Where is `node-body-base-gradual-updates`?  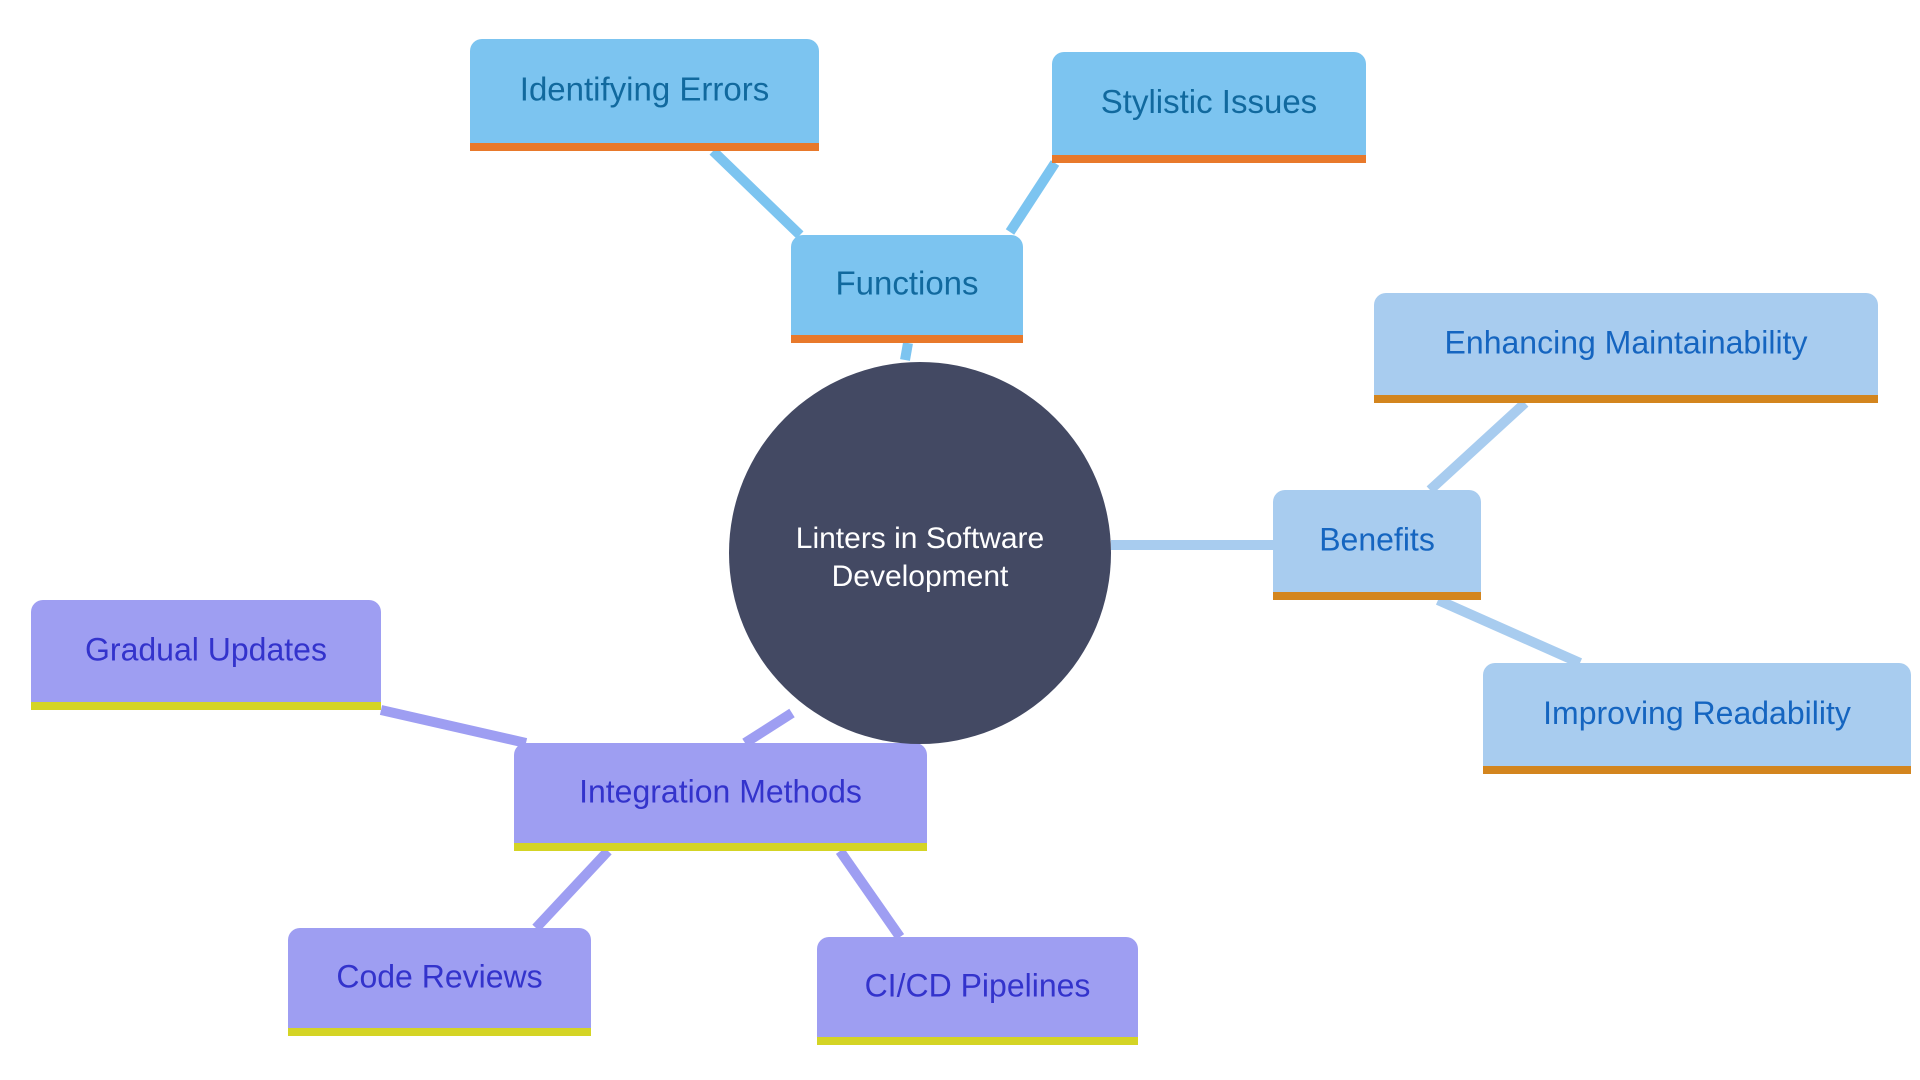 node-body-base-gradual-updates is located at coordinates (206, 695).